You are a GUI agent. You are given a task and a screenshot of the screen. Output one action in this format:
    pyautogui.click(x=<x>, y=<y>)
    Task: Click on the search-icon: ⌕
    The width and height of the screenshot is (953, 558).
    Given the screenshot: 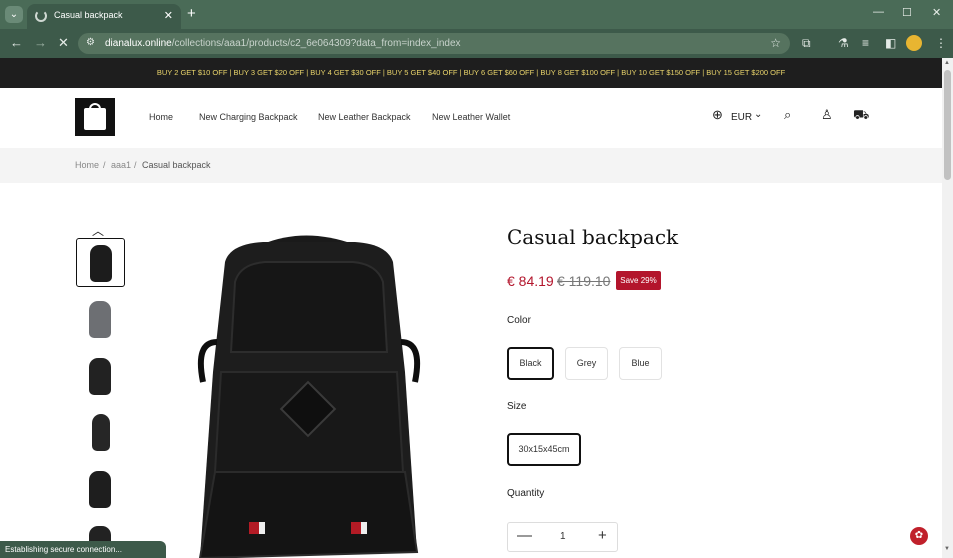 What is the action you would take?
    pyautogui.click(x=787, y=115)
    